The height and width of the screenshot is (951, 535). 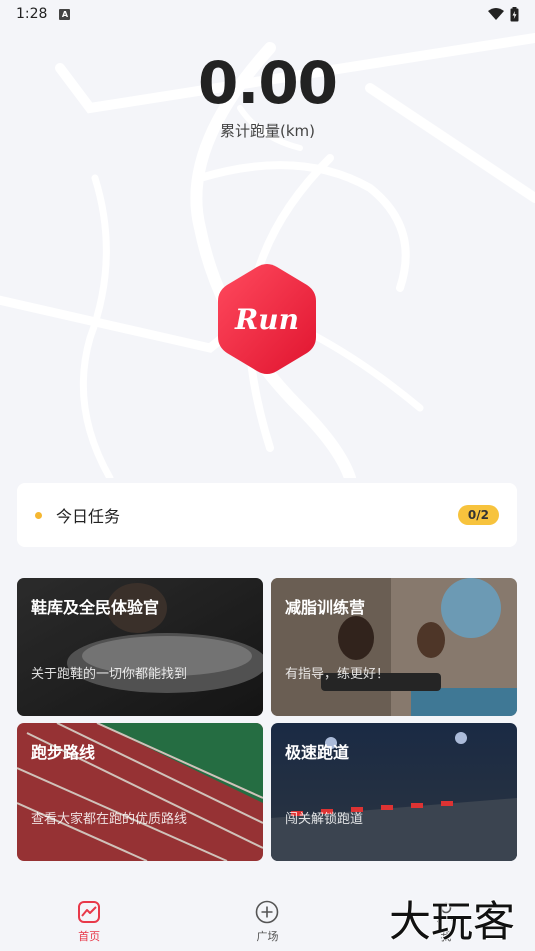 I want to click on tile-subtitle: 闯关解锁跑道, so click(x=324, y=819).